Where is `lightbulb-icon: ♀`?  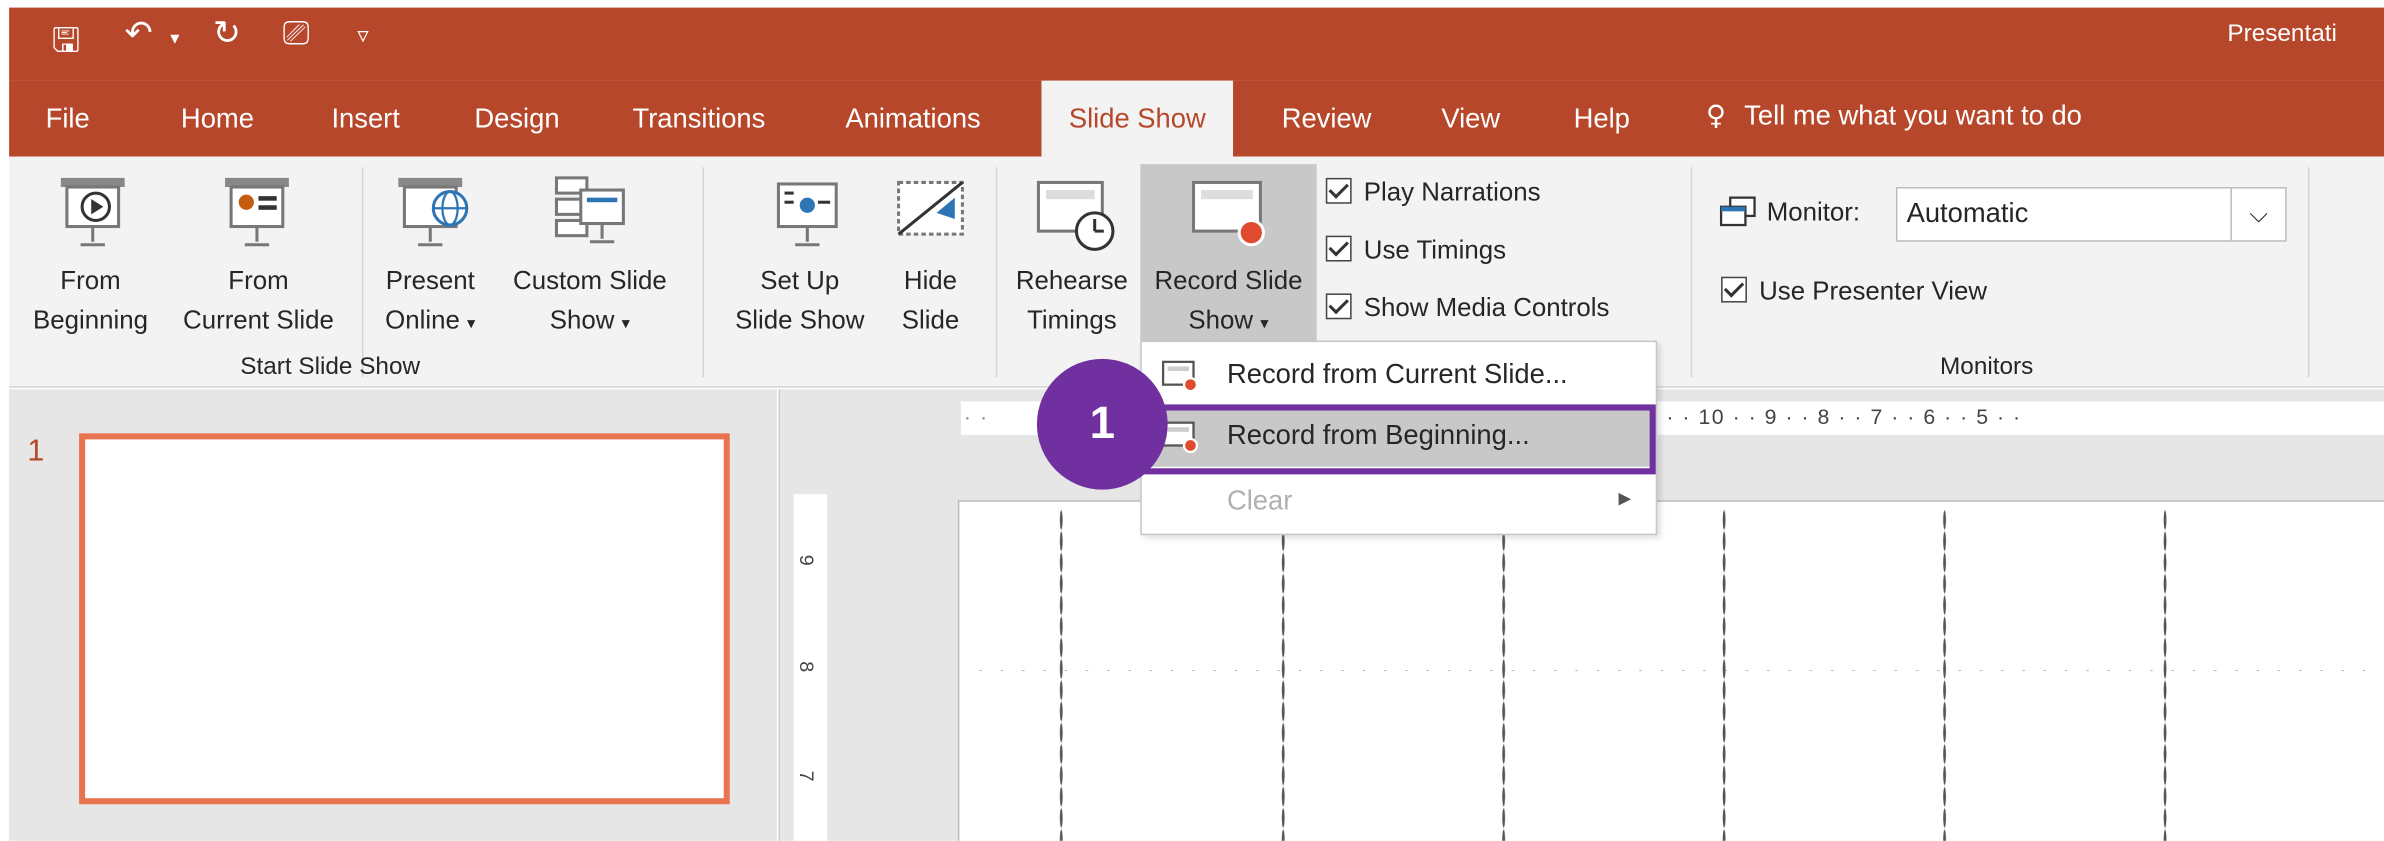 lightbulb-icon: ♀ is located at coordinates (1715, 116).